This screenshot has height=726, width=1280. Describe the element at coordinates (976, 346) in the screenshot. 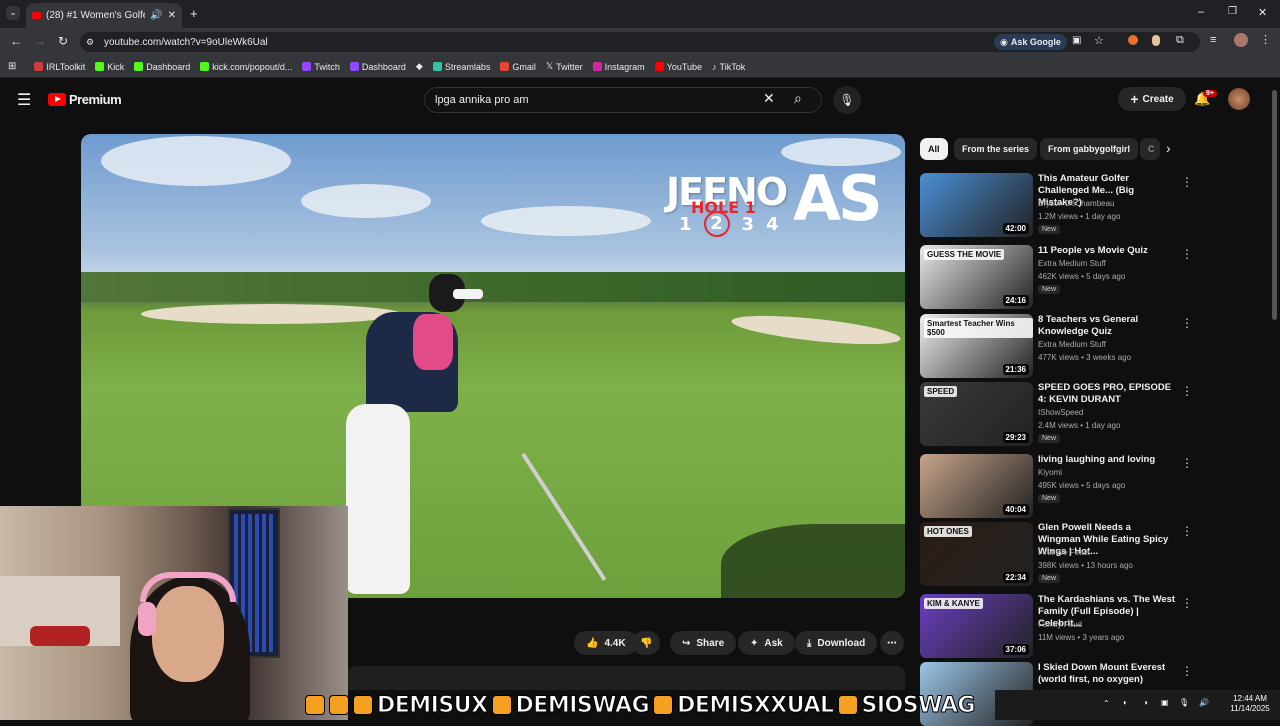

I see `video-thumbnail: Smartest Teacher Wins $500 21:36` at that location.